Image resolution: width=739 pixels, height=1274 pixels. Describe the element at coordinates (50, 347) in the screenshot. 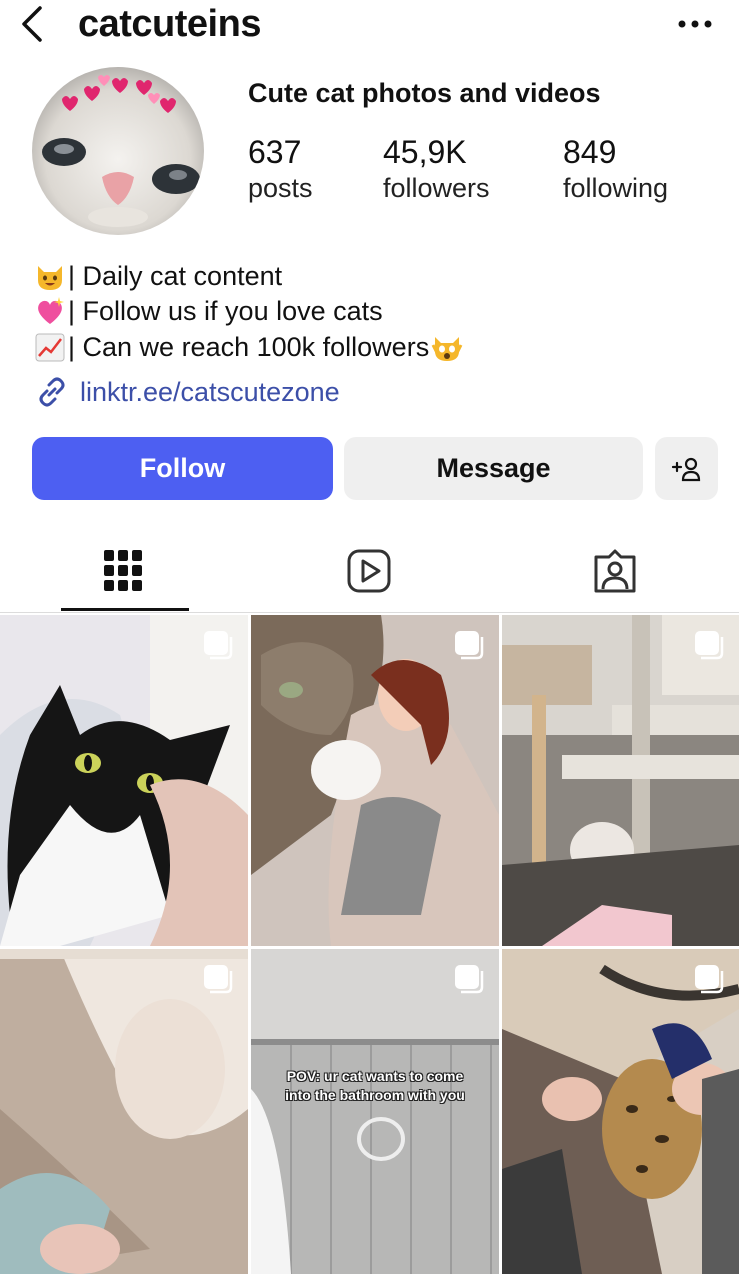

I see `chart-increasing-emoji` at that location.